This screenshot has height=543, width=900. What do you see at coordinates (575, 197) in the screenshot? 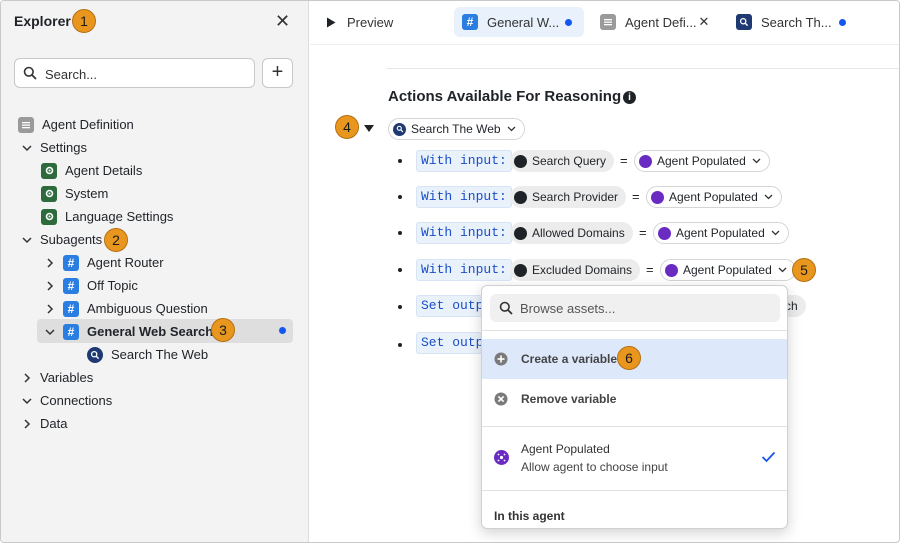
I see `param-label: Search Provider` at bounding box center [575, 197].